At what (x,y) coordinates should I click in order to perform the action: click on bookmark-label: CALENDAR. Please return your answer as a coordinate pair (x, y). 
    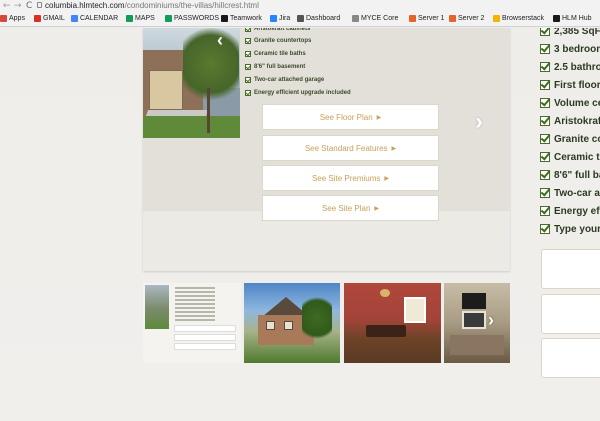
    Looking at the image, I should click on (99, 18).